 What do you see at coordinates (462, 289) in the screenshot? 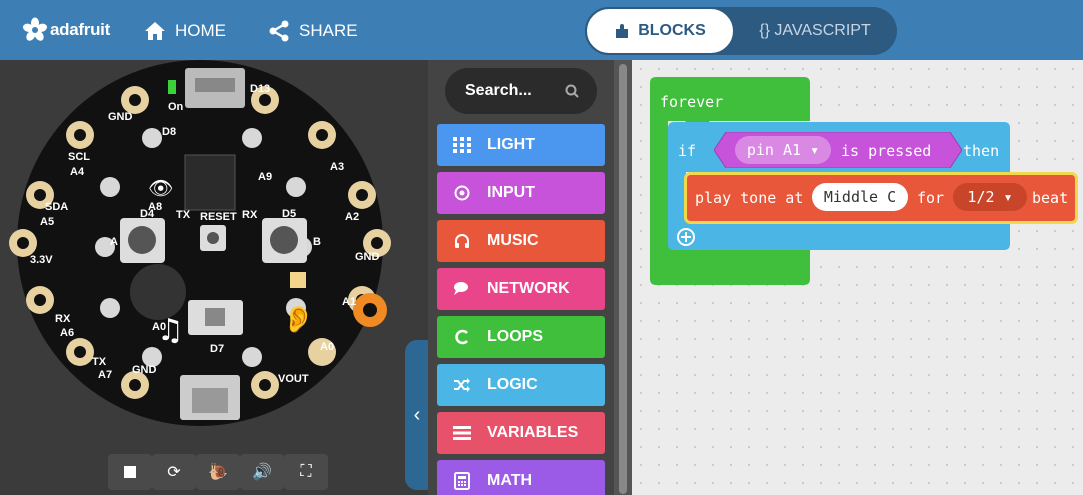
I see `chat-icon` at bounding box center [462, 289].